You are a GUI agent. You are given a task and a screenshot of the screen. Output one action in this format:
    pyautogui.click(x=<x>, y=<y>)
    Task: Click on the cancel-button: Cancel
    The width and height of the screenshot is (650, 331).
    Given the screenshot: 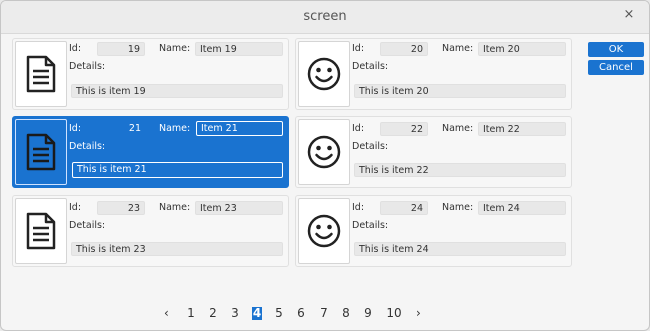 What is the action you would take?
    pyautogui.click(x=616, y=67)
    